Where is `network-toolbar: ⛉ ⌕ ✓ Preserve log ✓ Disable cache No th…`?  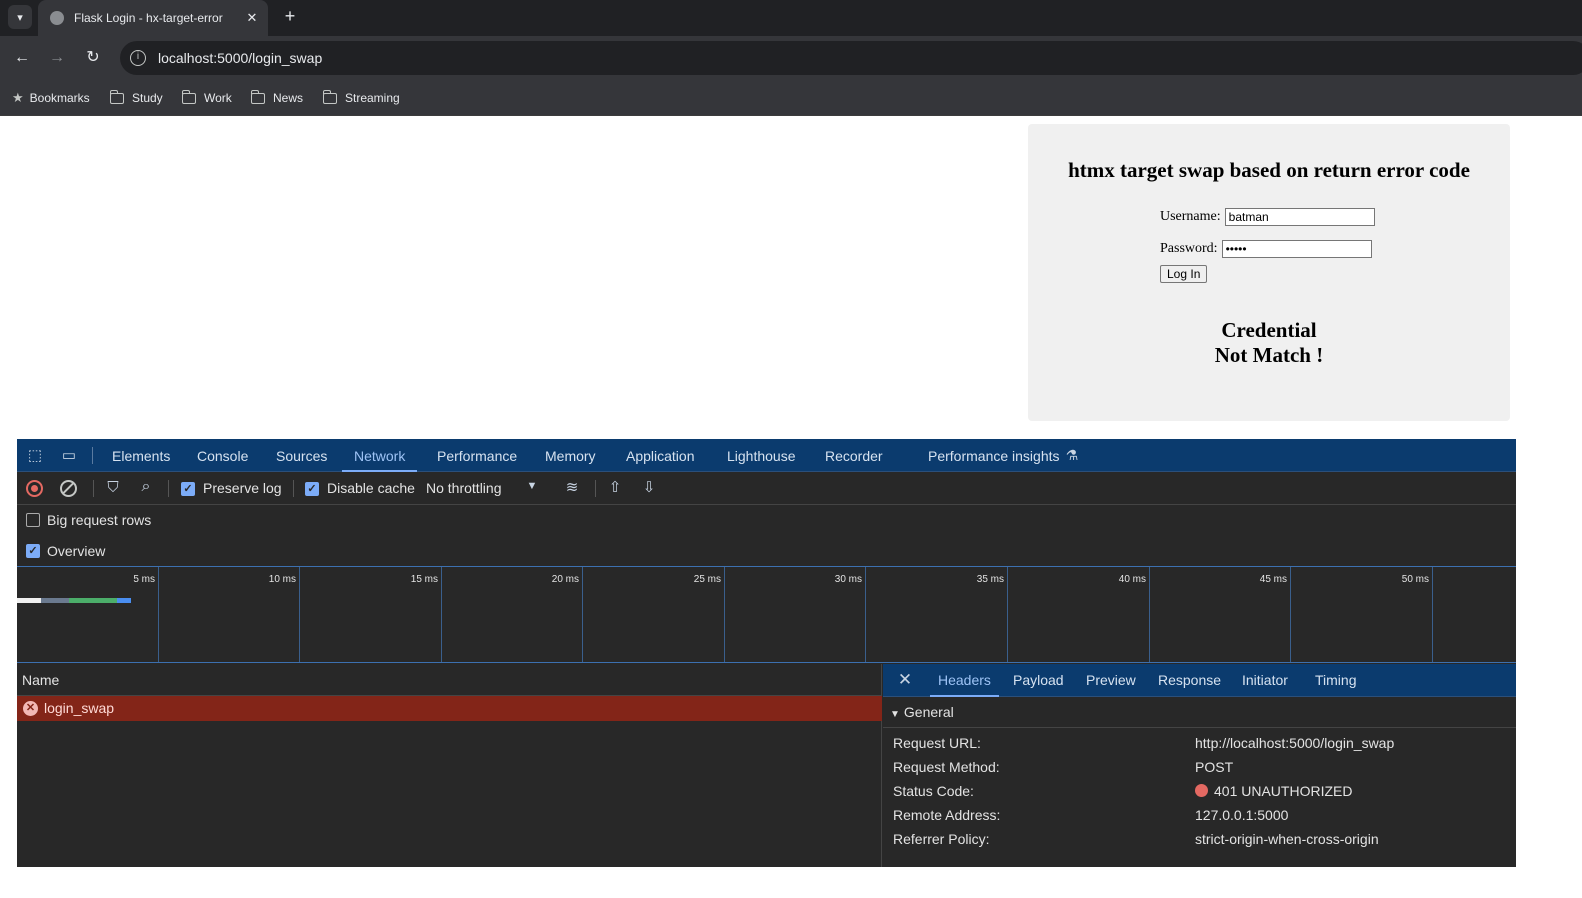
network-toolbar: ⛉ ⌕ ✓ Preserve log ✓ Disable cache No th… is located at coordinates (766, 488).